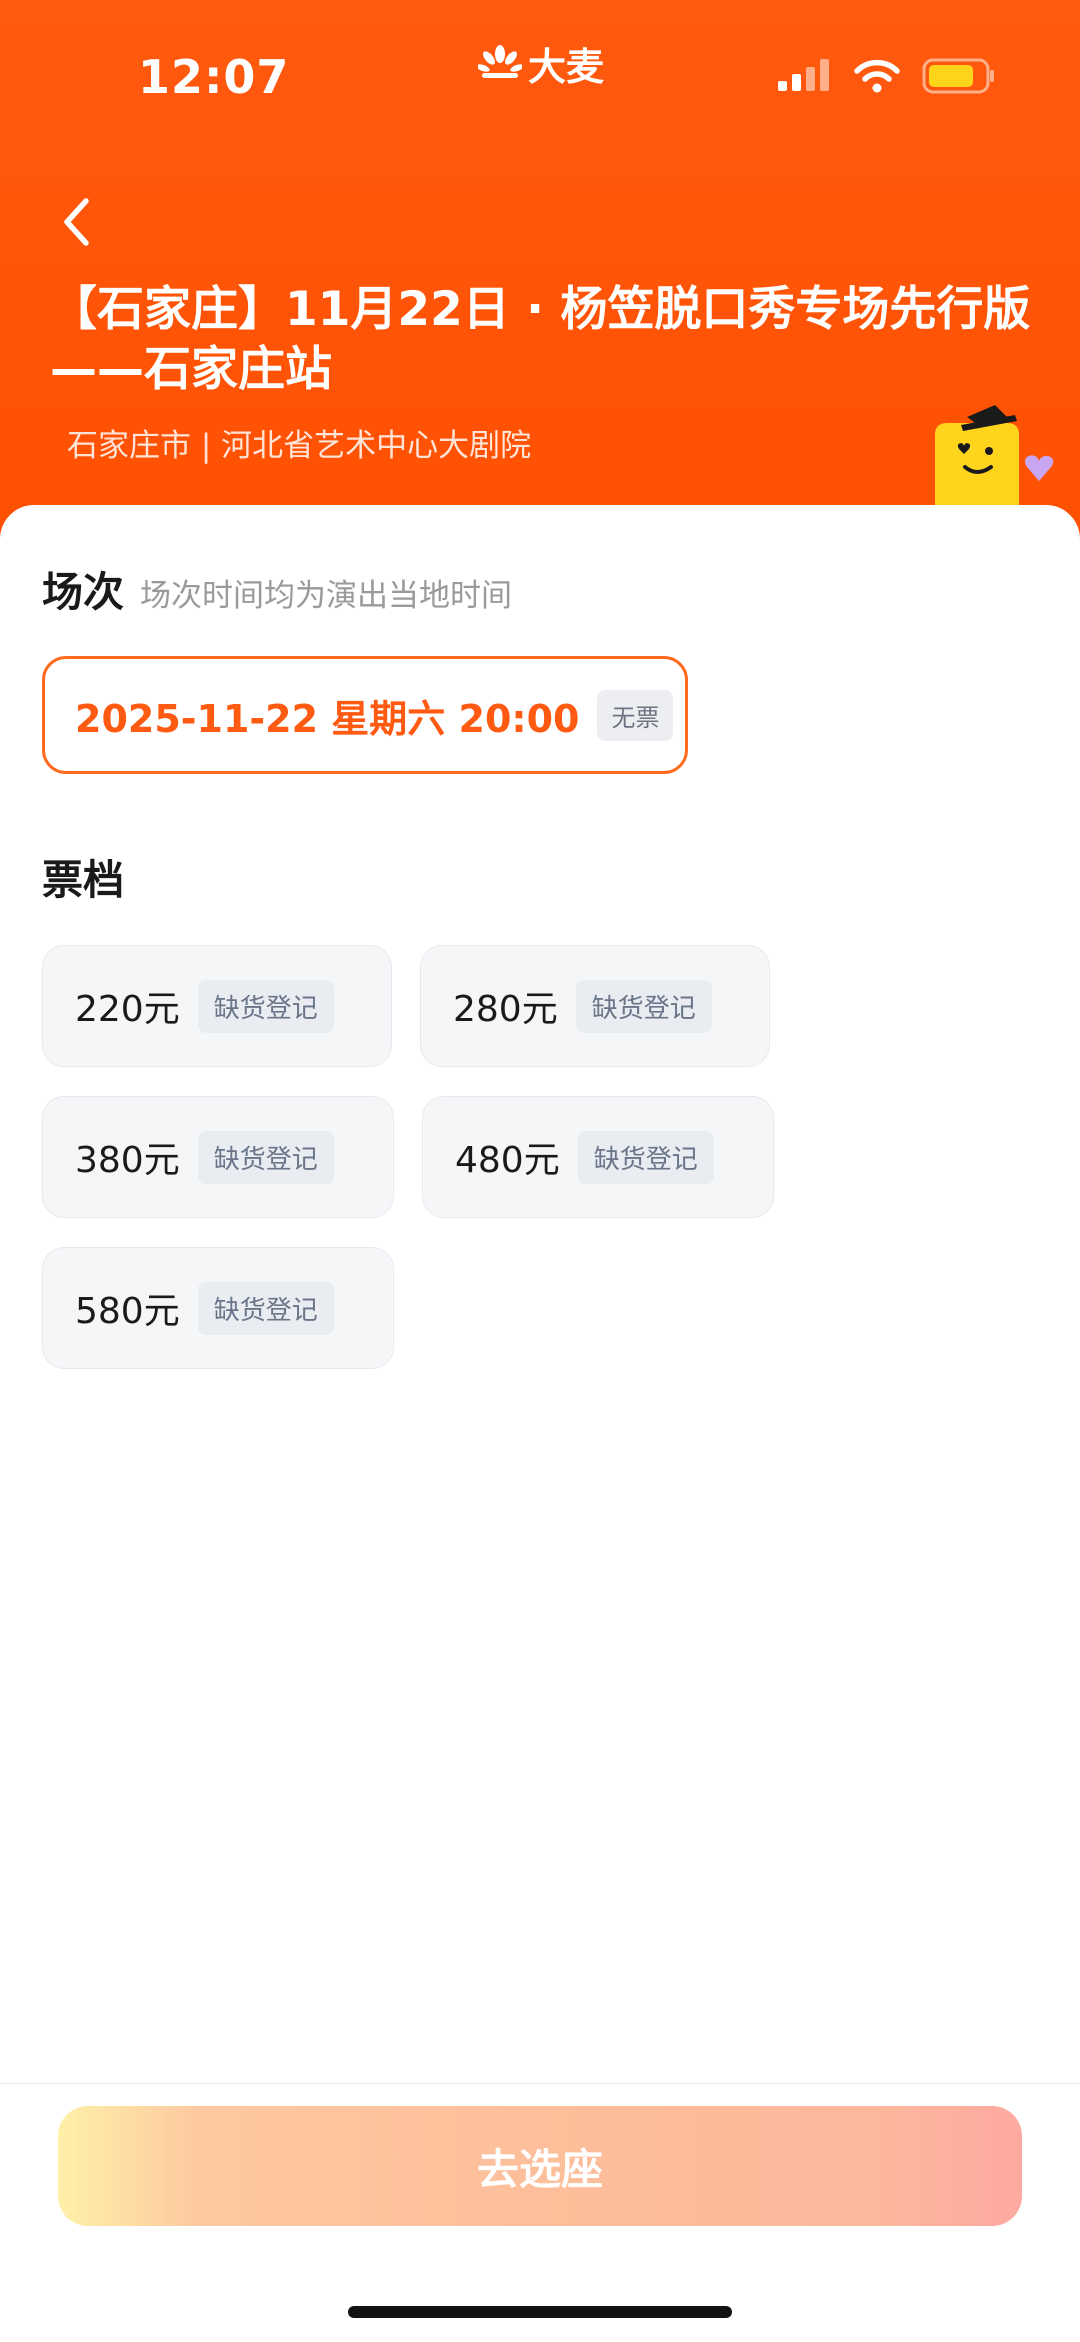  Describe the element at coordinates (540, 2166) in the screenshot. I see `select-seat-button: 去选座` at that location.